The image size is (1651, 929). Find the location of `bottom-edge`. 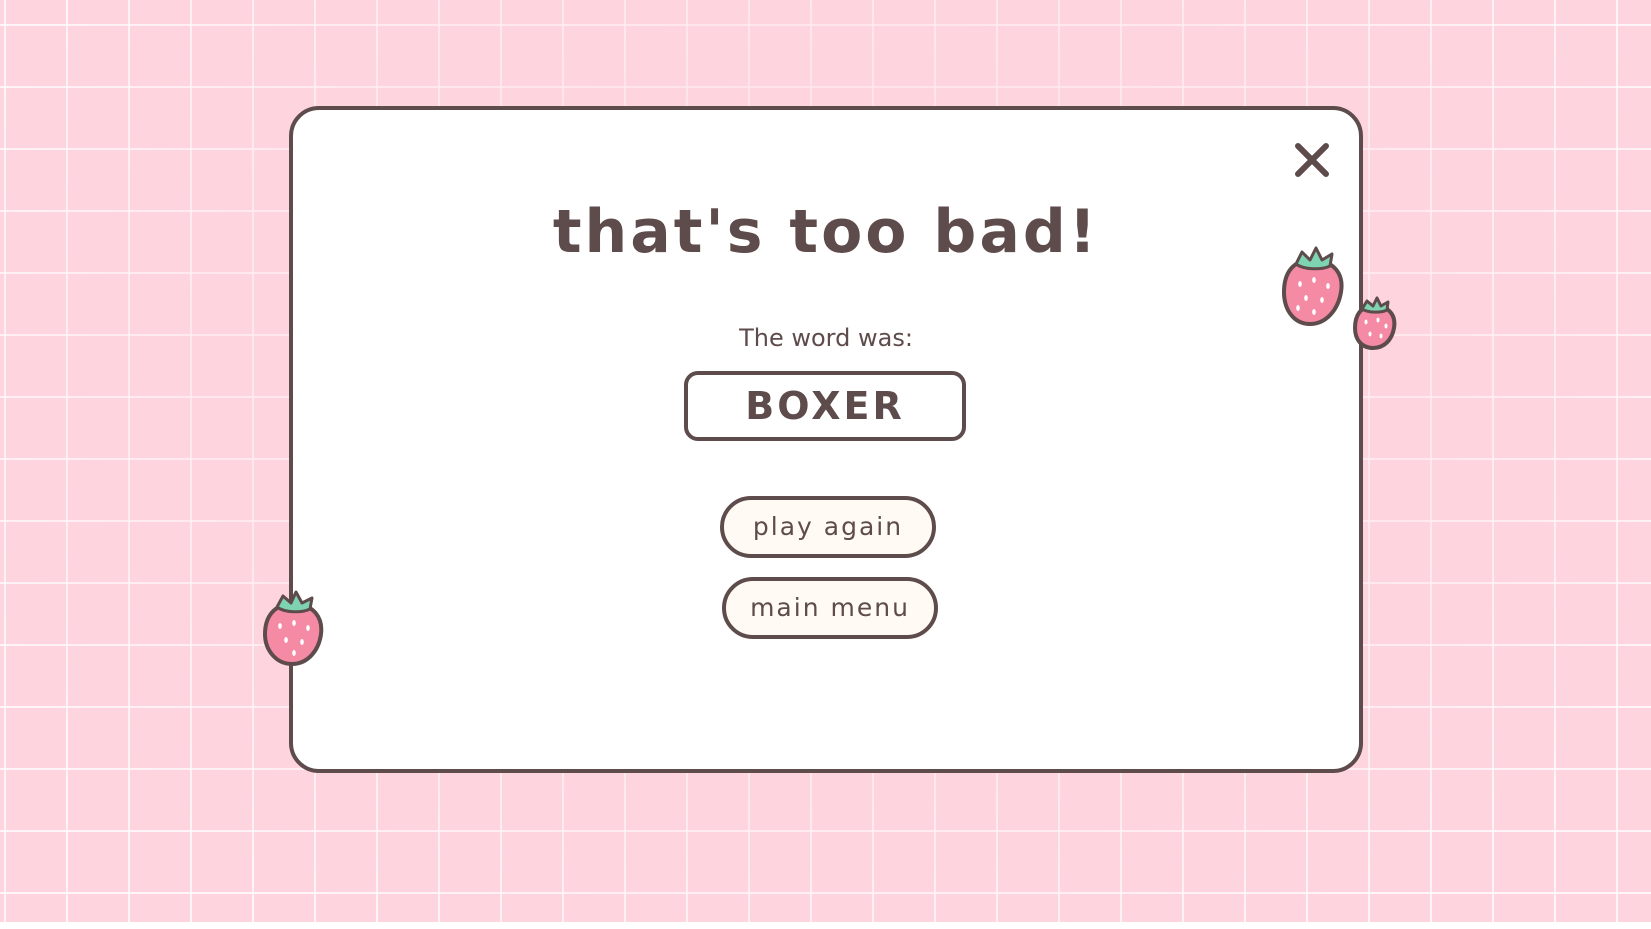

bottom-edge is located at coordinates (825, 925).